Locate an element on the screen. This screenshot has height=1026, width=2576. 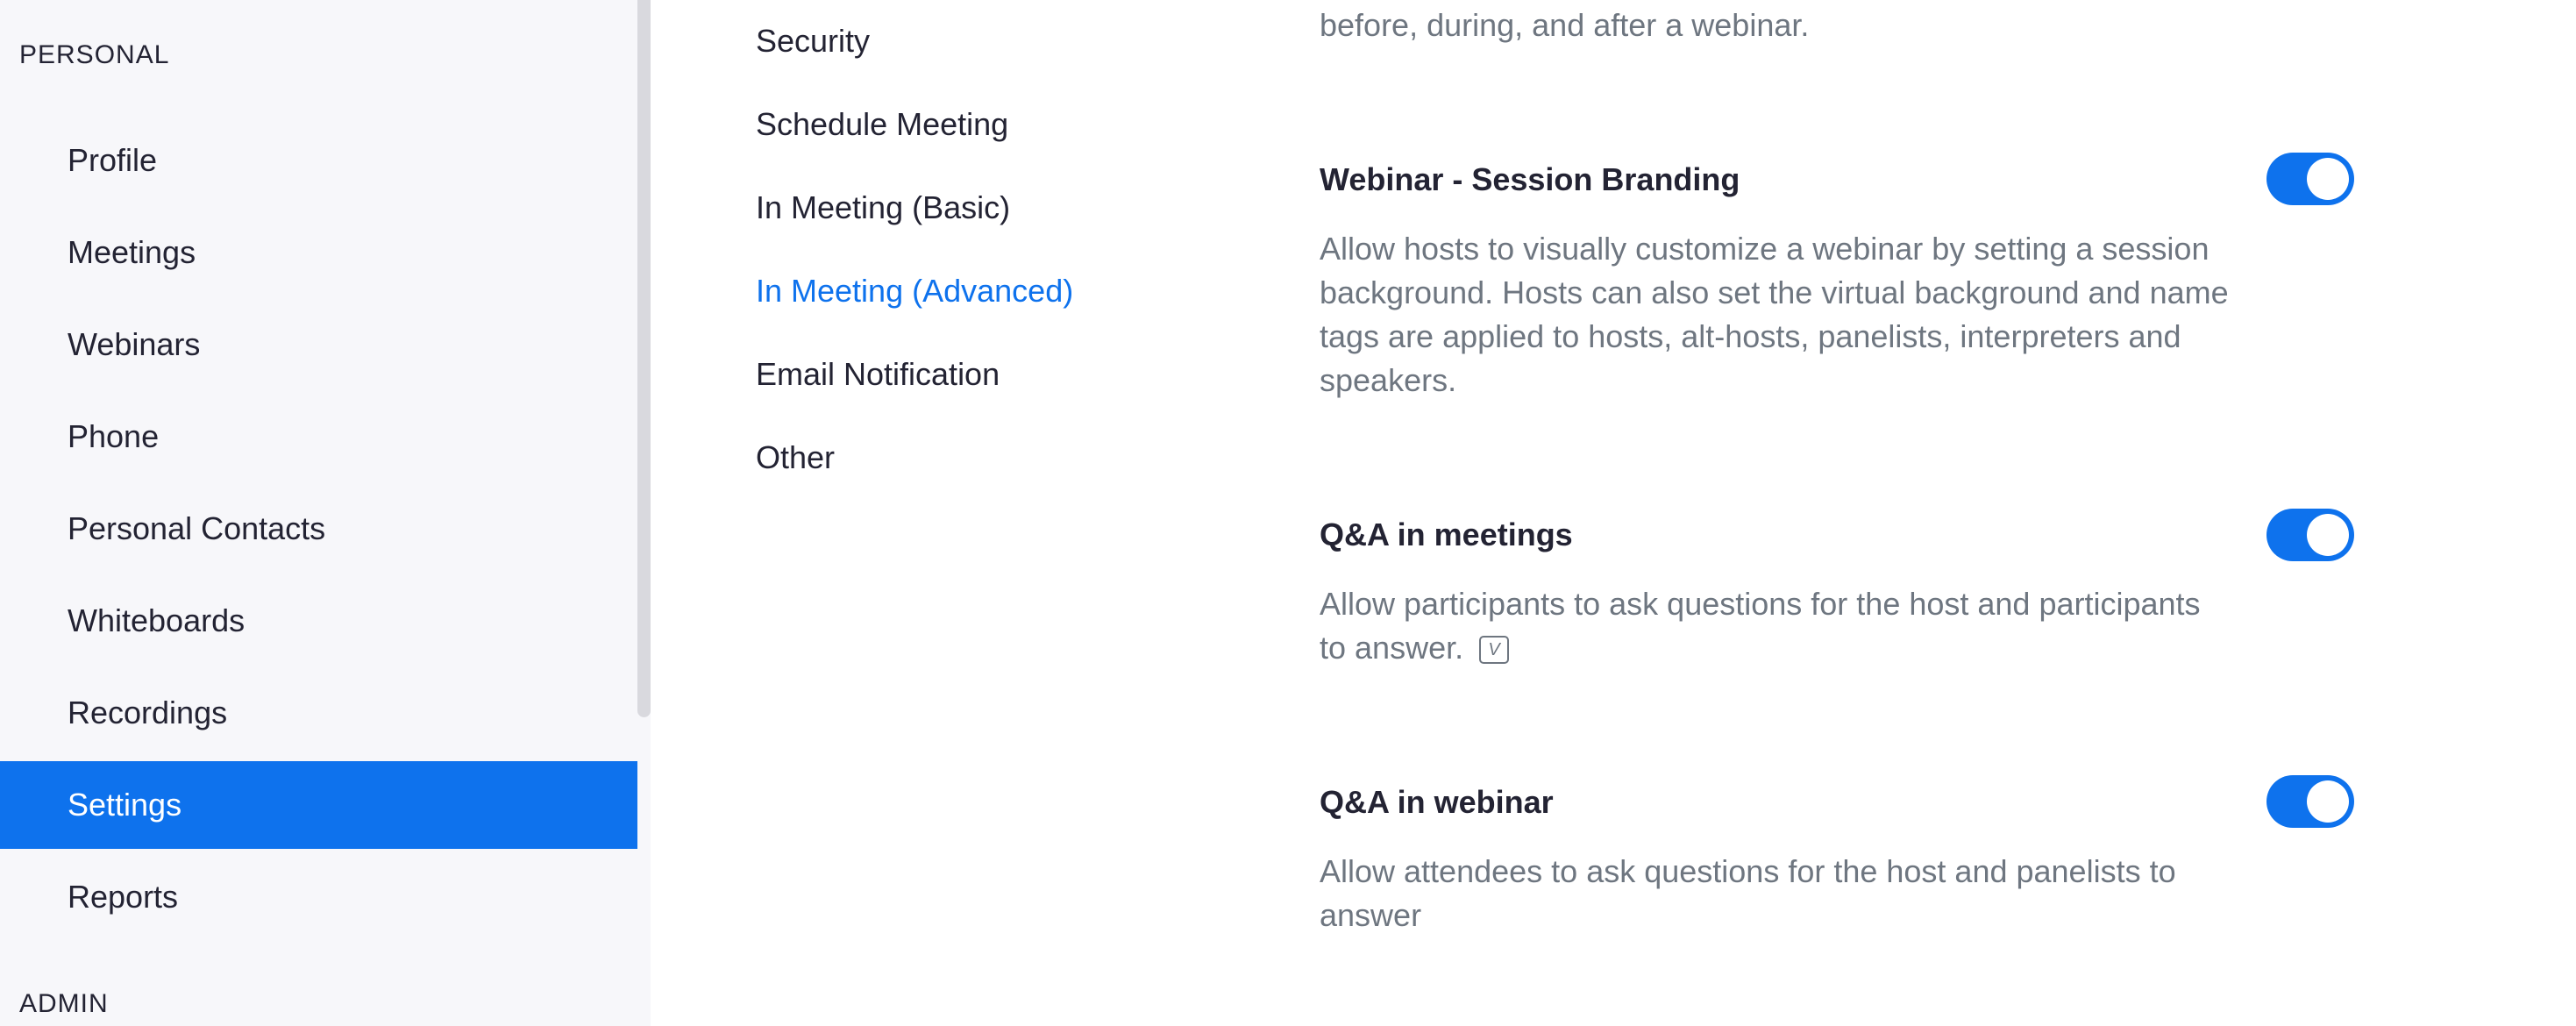
qa-in-webinar-toggle is located at coordinates (2310, 801).